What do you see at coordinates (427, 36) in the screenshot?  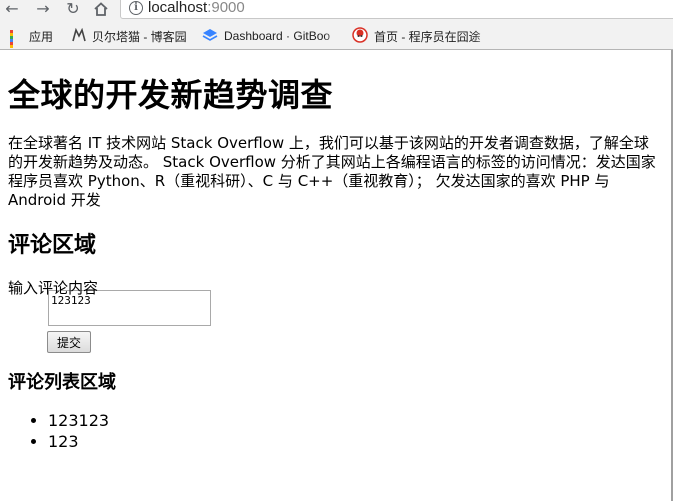 I see `bookmark-label: 首页 - 程序员在囧途` at bounding box center [427, 36].